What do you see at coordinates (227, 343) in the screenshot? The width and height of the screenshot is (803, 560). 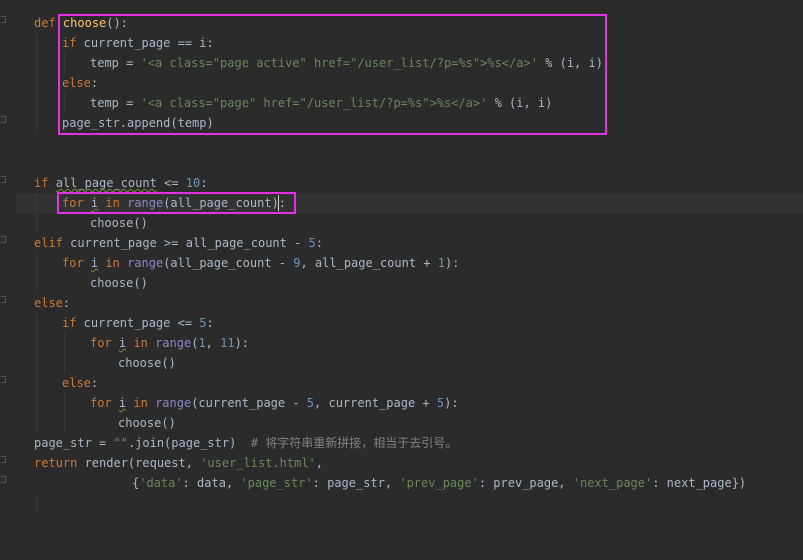 I see `number-token: 11` at bounding box center [227, 343].